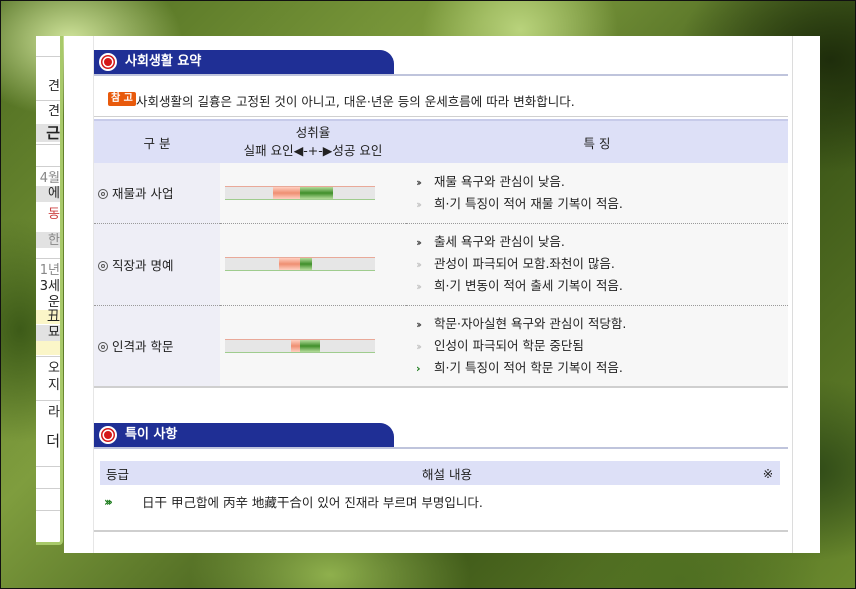  Describe the element at coordinates (524, 263) in the screenshot. I see `feature-text: 관성이 파극되어 모함.좌천이 많음.` at that location.